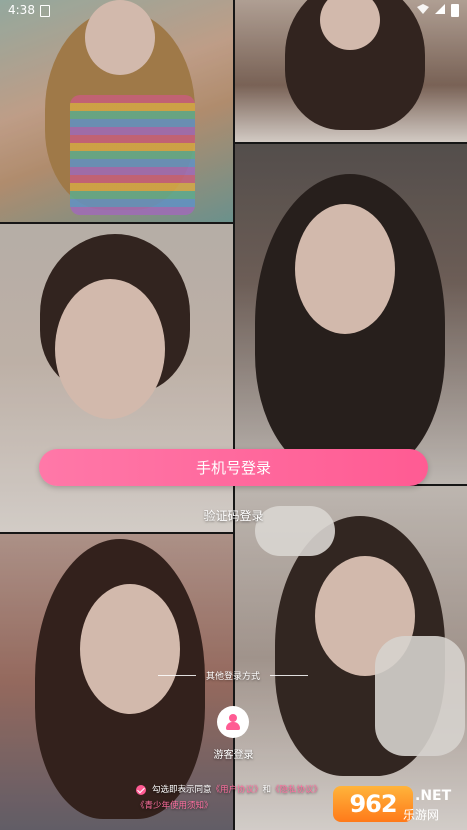 Image resolution: width=467 pixels, height=830 pixels. I want to click on wifi-icon, so click(423, 9).